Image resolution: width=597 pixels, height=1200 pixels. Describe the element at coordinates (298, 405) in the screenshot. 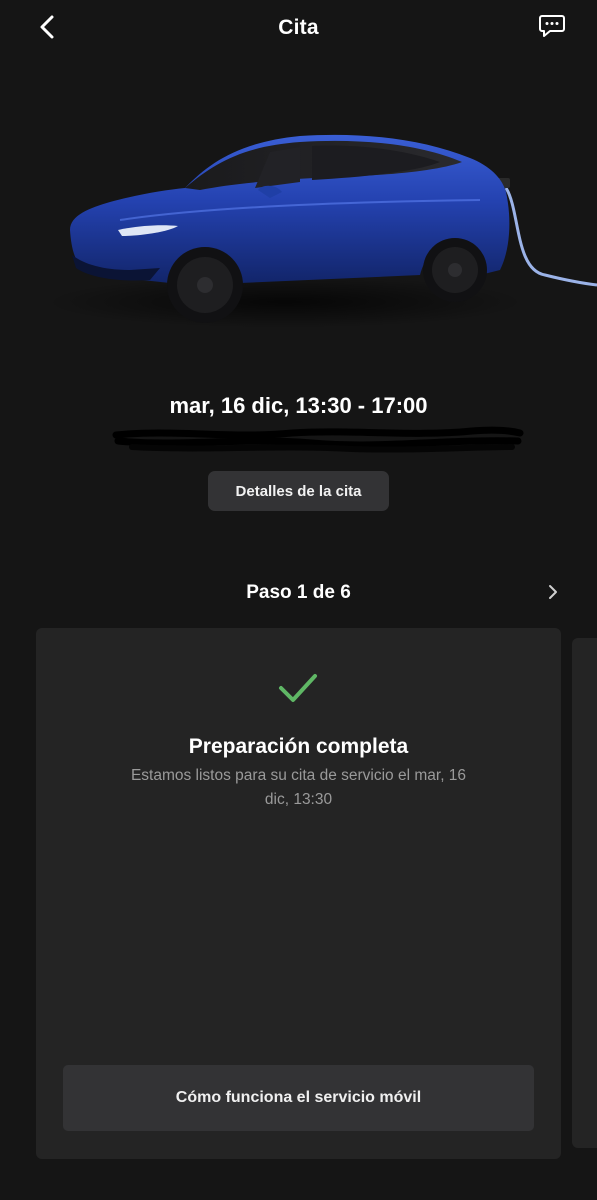

I see `appointment-time: mar, 16 dic, 13:30 - 17:00` at that location.